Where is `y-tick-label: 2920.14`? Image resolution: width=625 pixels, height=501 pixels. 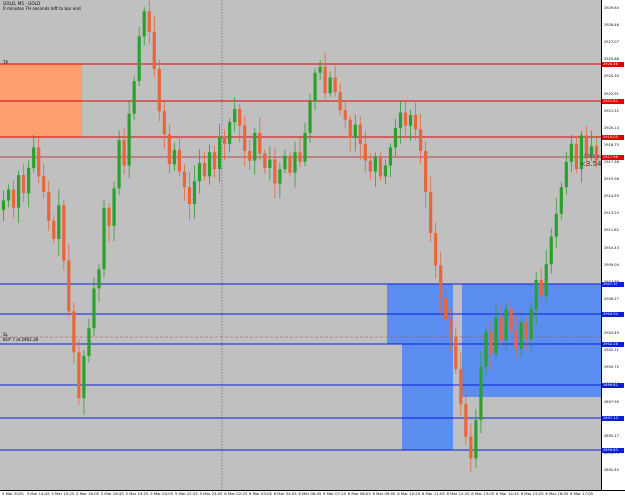
y-tick-label: 2920.14 is located at coordinates (611, 127).